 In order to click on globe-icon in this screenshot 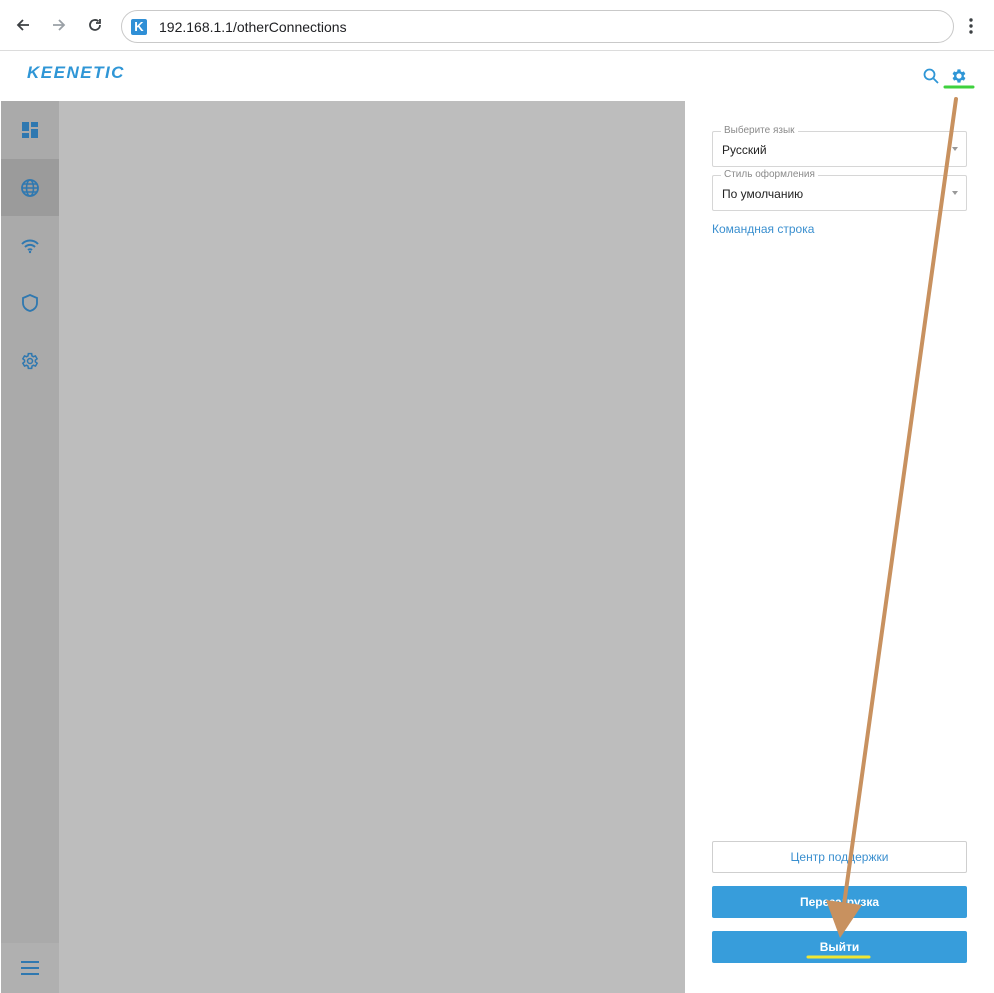, I will do `click(30, 187)`.